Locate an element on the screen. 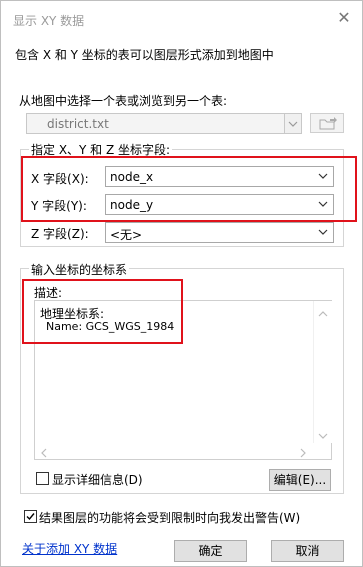 The height and width of the screenshot is (567, 363). cancel-button: 取消 is located at coordinates (307, 551).